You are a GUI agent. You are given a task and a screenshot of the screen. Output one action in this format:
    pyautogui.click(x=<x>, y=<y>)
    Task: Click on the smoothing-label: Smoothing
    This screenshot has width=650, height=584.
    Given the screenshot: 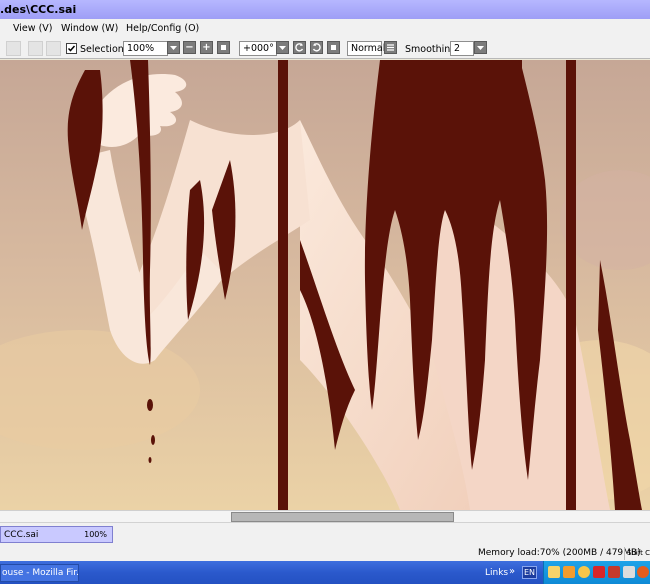 What is the action you would take?
    pyautogui.click(x=431, y=49)
    